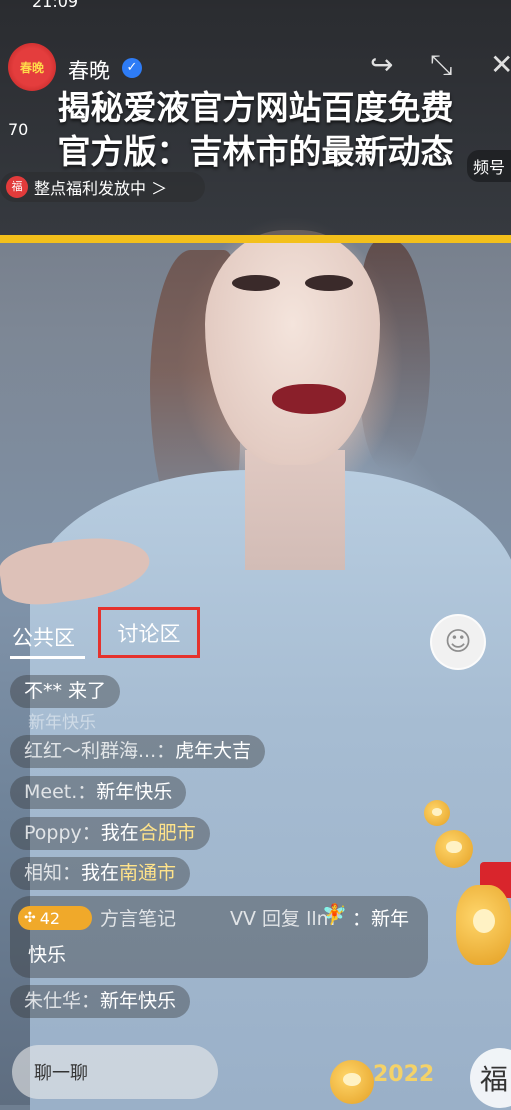  Describe the element at coordinates (47, 955) in the screenshot. I see `chat-text: 快乐` at that location.